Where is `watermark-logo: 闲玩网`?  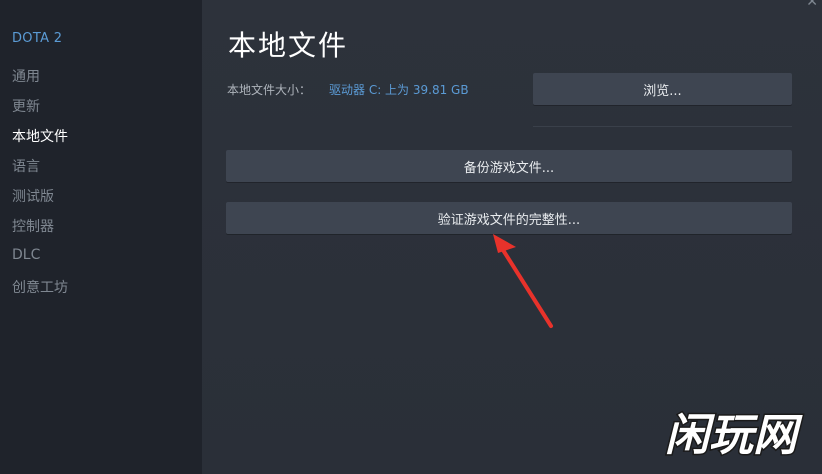
watermark-logo: 闲玩网 is located at coordinates (734, 436).